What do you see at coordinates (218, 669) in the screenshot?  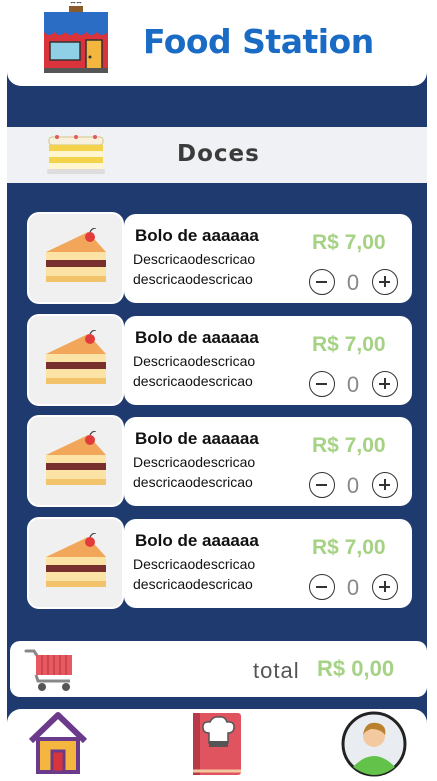 I see `cart-total-bar: total R$ 0,00` at bounding box center [218, 669].